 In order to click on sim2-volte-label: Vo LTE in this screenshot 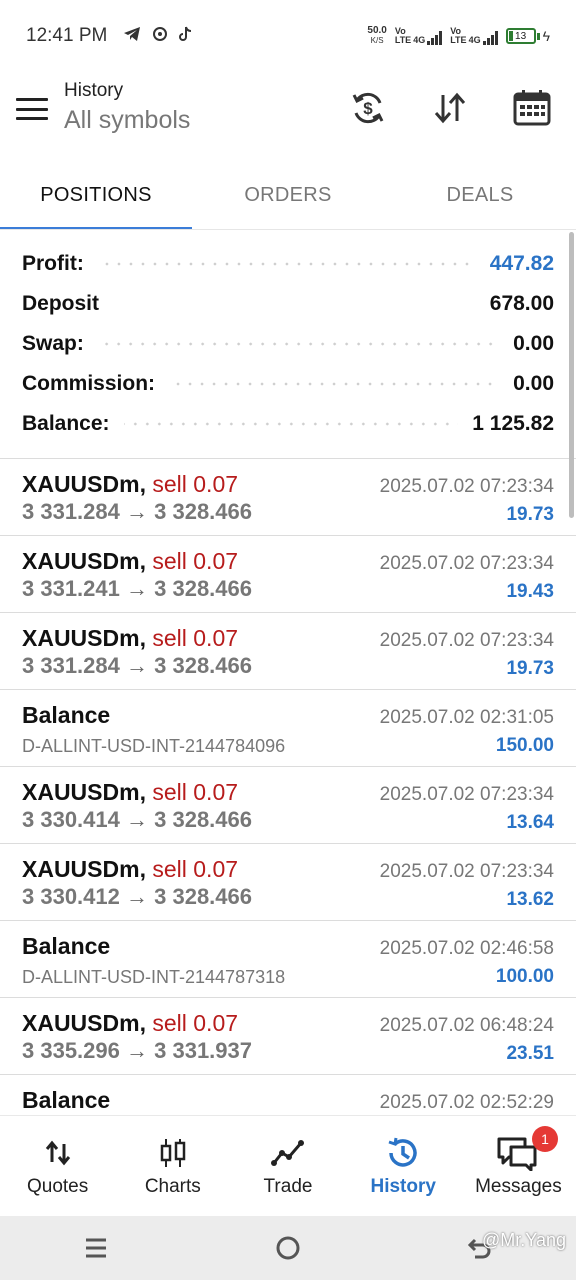, I will do `click(458, 36)`.